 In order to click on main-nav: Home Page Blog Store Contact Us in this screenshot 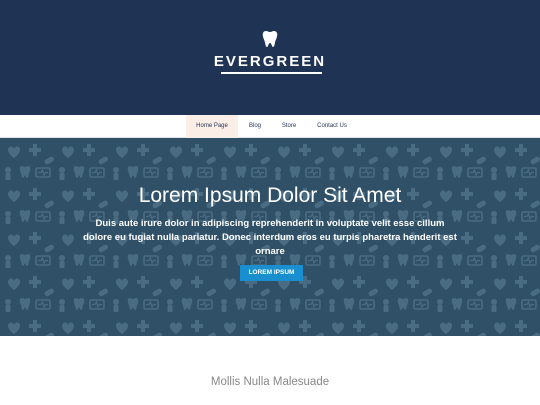, I will do `click(270, 126)`.